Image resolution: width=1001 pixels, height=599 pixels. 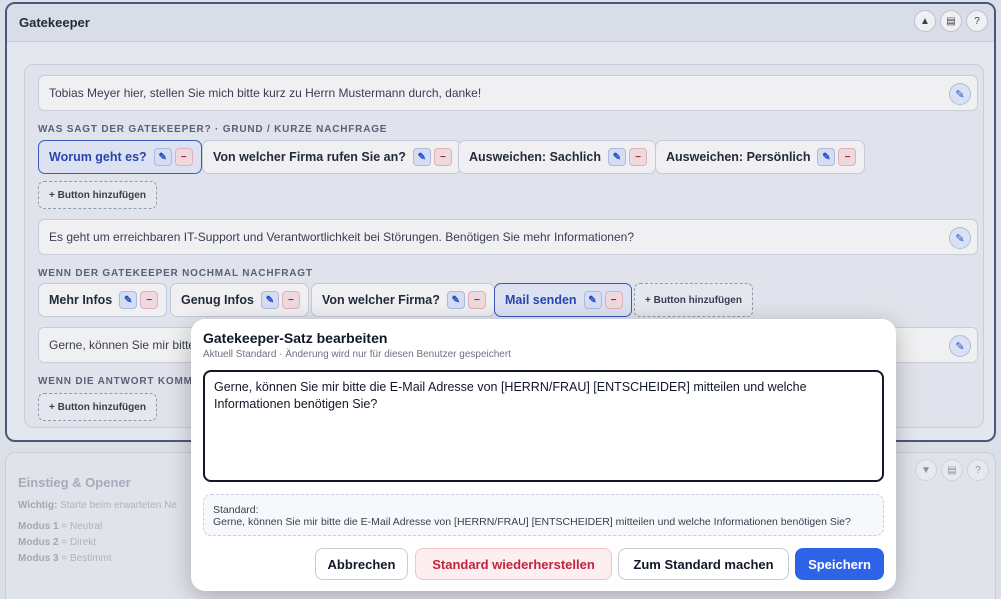 I want to click on make-default-button: Zum Standard machen, so click(x=703, y=564).